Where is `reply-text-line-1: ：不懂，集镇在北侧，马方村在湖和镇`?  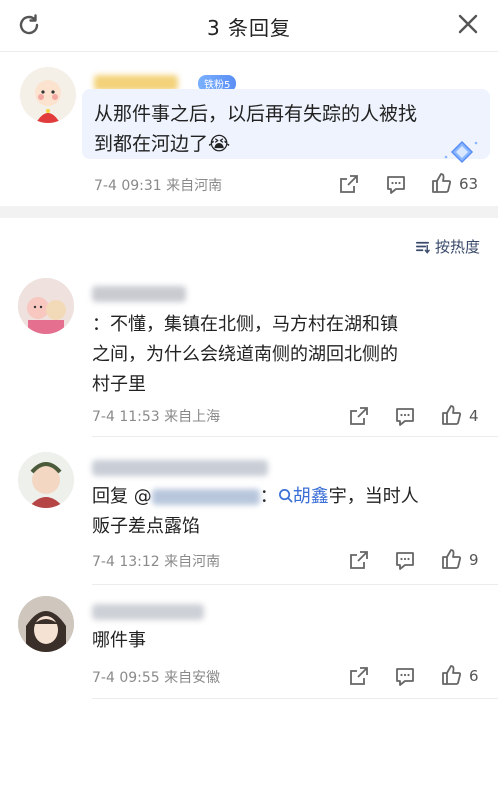
reply-text-line-1: ：不懂，集镇在北侧，马方村在湖和镇 is located at coordinates (245, 324).